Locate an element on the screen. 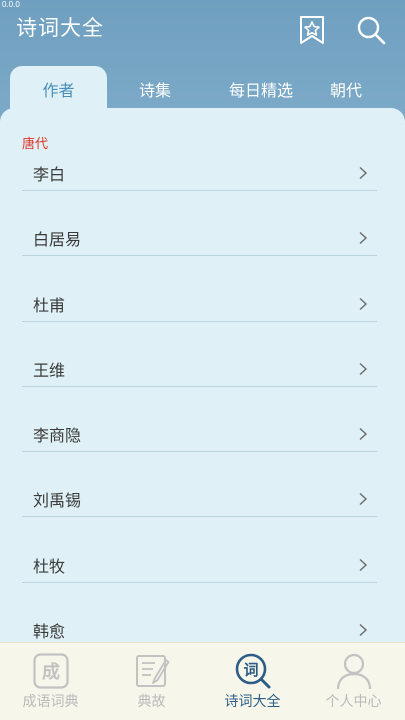 This screenshot has width=405, height=720. tab-author: 作者 is located at coordinates (58, 89).